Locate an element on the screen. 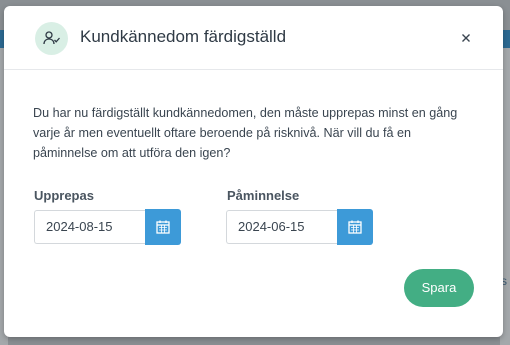 This screenshot has height=345, width=510. repeat-label: Upprepas is located at coordinates (64, 195).